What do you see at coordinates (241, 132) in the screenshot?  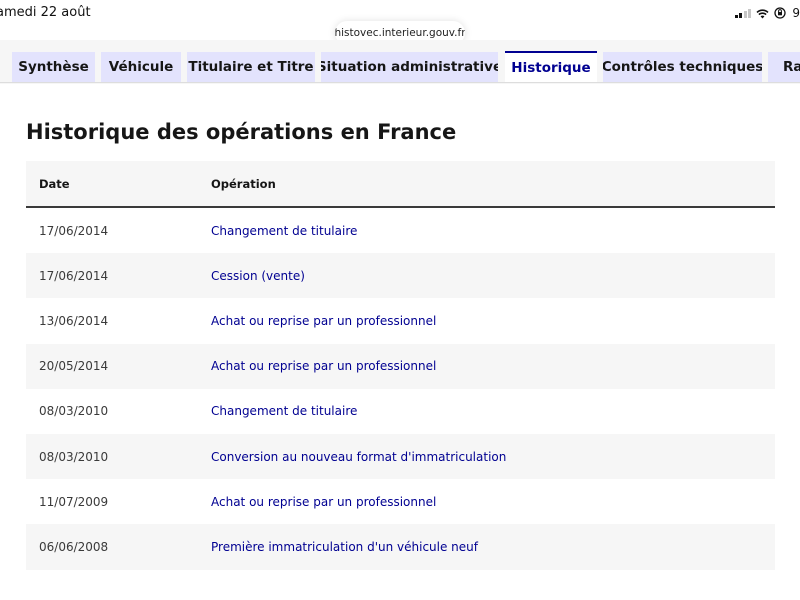 I see `page-title: Historique des opérations en France` at bounding box center [241, 132].